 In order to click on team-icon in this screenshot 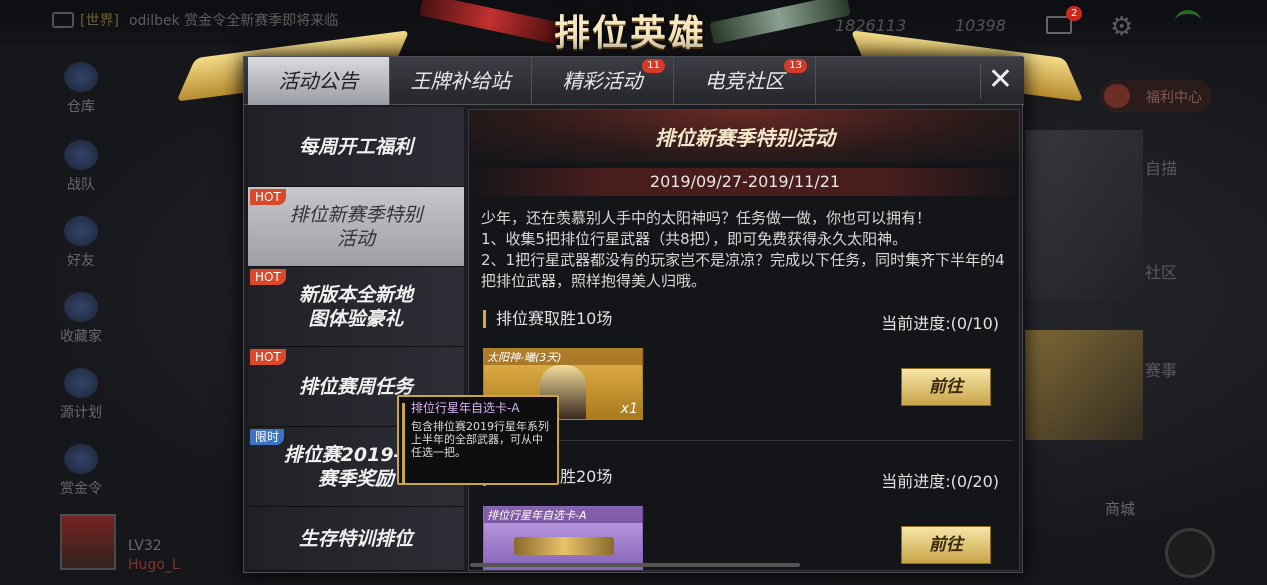, I will do `click(81, 155)`.